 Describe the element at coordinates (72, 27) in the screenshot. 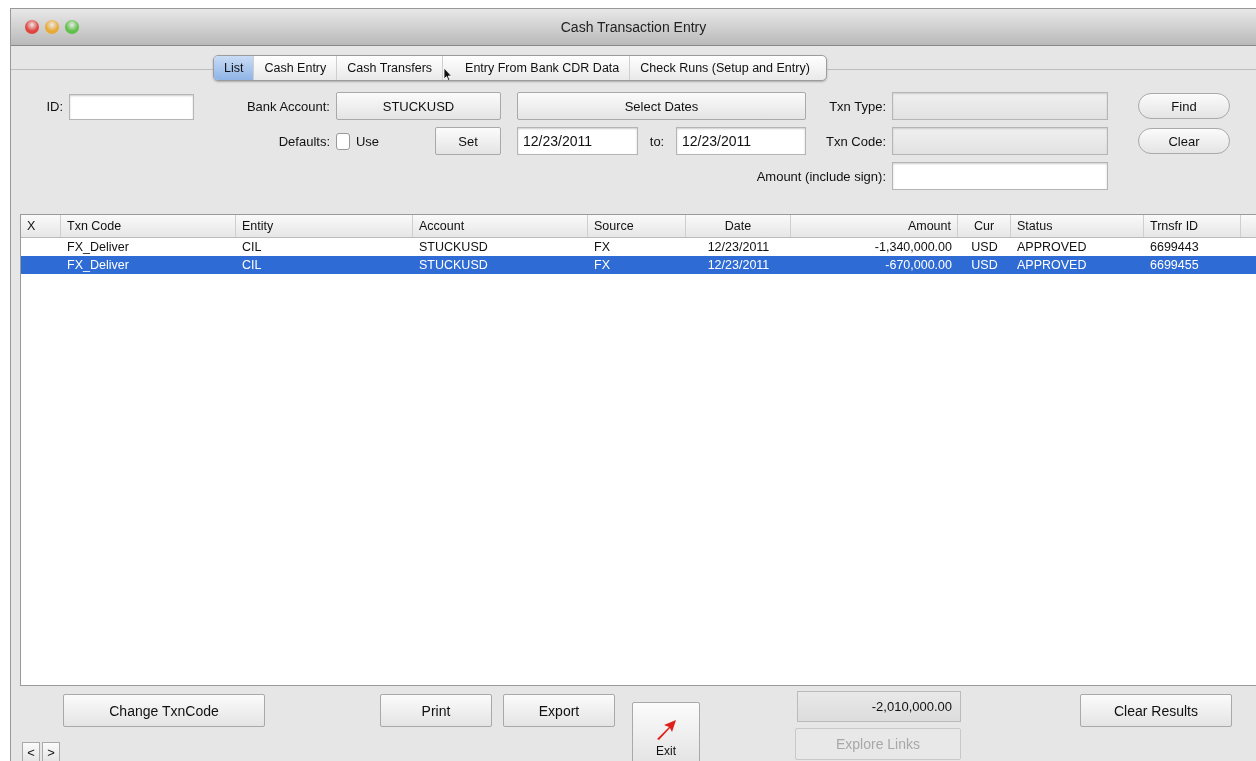

I see `zoom-button` at that location.